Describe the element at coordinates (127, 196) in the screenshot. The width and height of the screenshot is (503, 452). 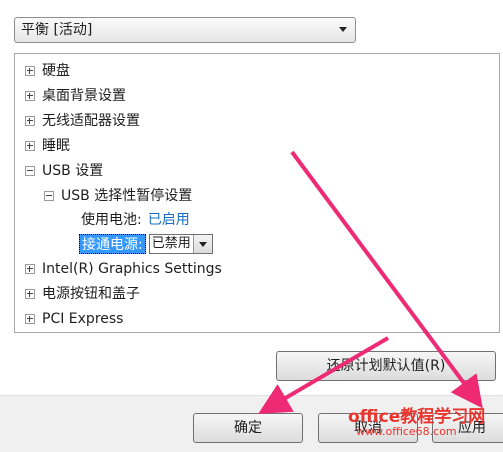
I see `tree-item-label: USB 选择性暂停设置` at that location.